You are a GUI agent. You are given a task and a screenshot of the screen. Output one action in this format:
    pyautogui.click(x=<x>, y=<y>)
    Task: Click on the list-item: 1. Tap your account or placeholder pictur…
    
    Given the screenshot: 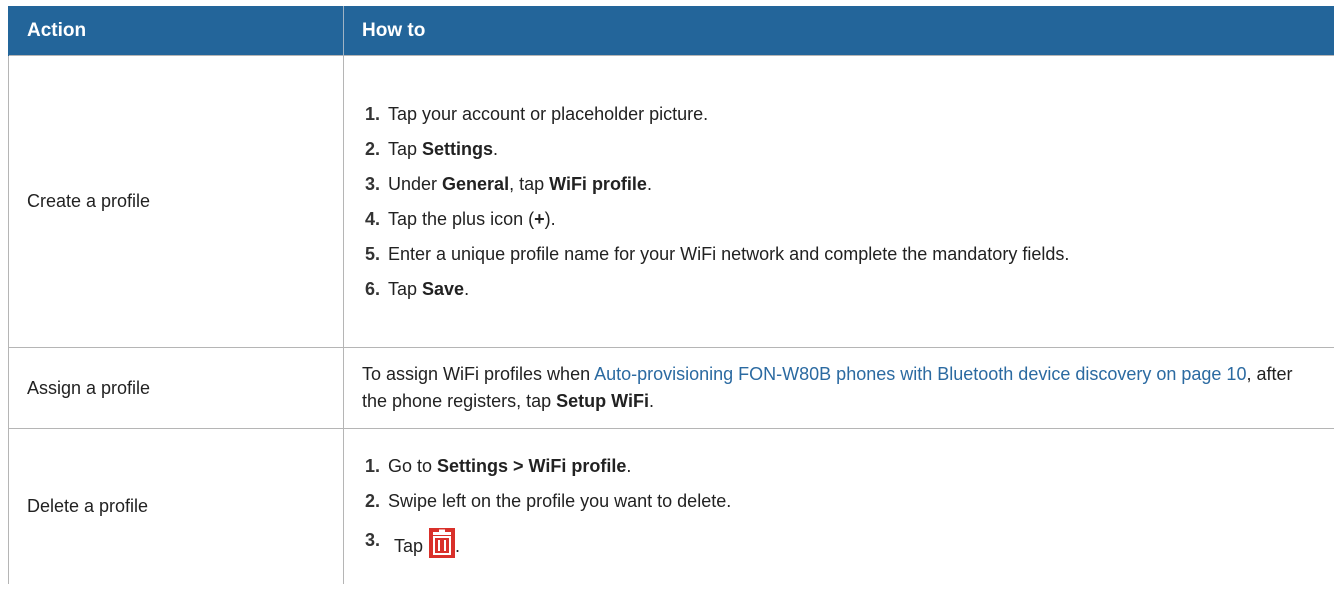 What is the action you would take?
    pyautogui.click(x=839, y=114)
    